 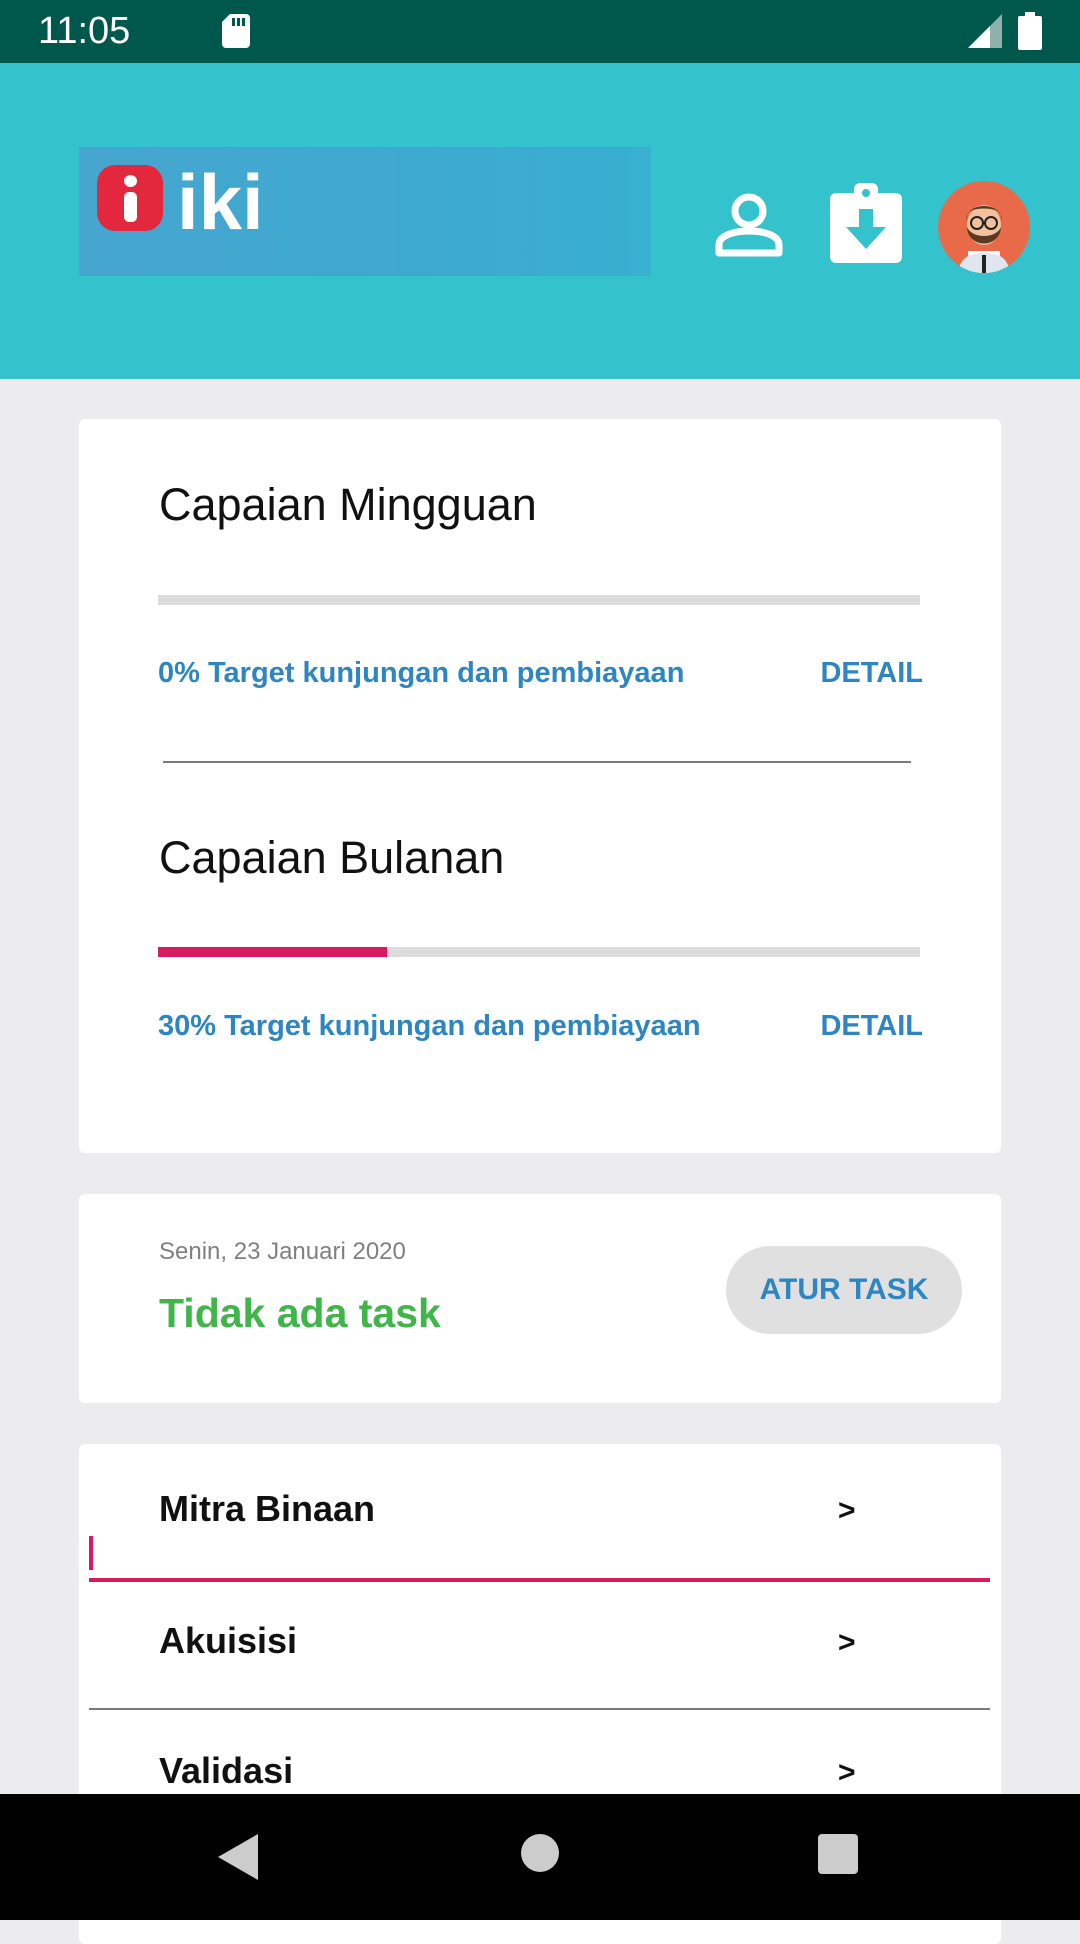 I want to click on menu-item-label: Validasi, so click(x=226, y=1770).